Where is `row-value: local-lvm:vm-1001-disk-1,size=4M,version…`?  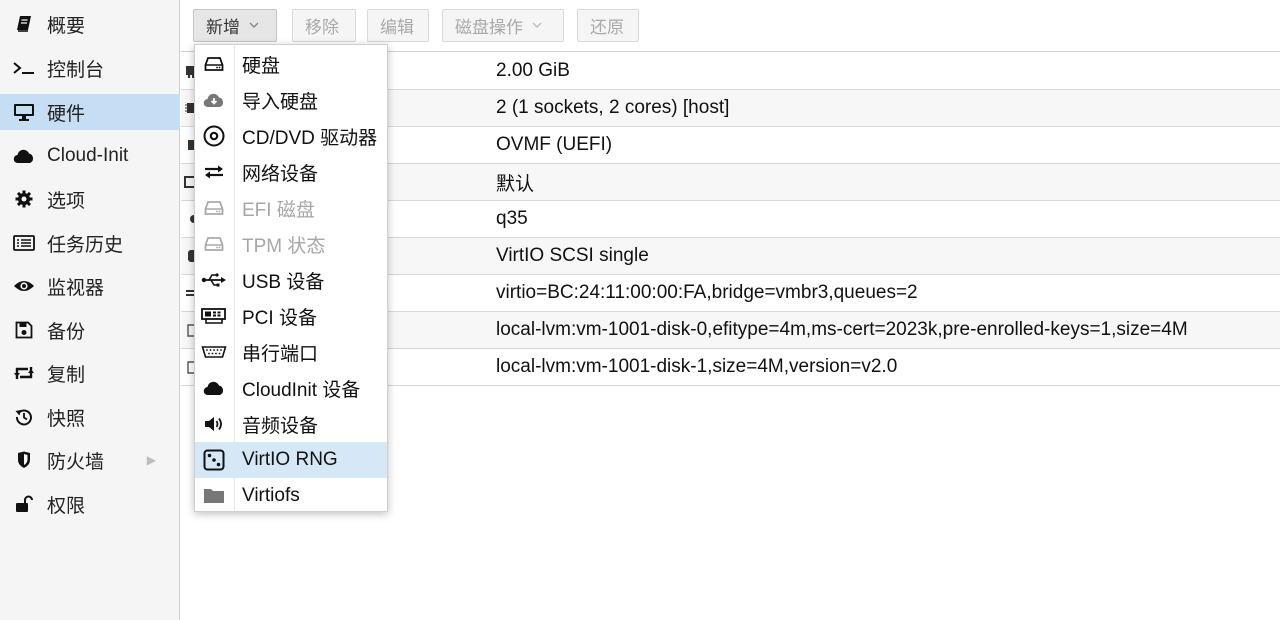 row-value: local-lvm:vm-1001-disk-1,size=4M,version… is located at coordinates (697, 366).